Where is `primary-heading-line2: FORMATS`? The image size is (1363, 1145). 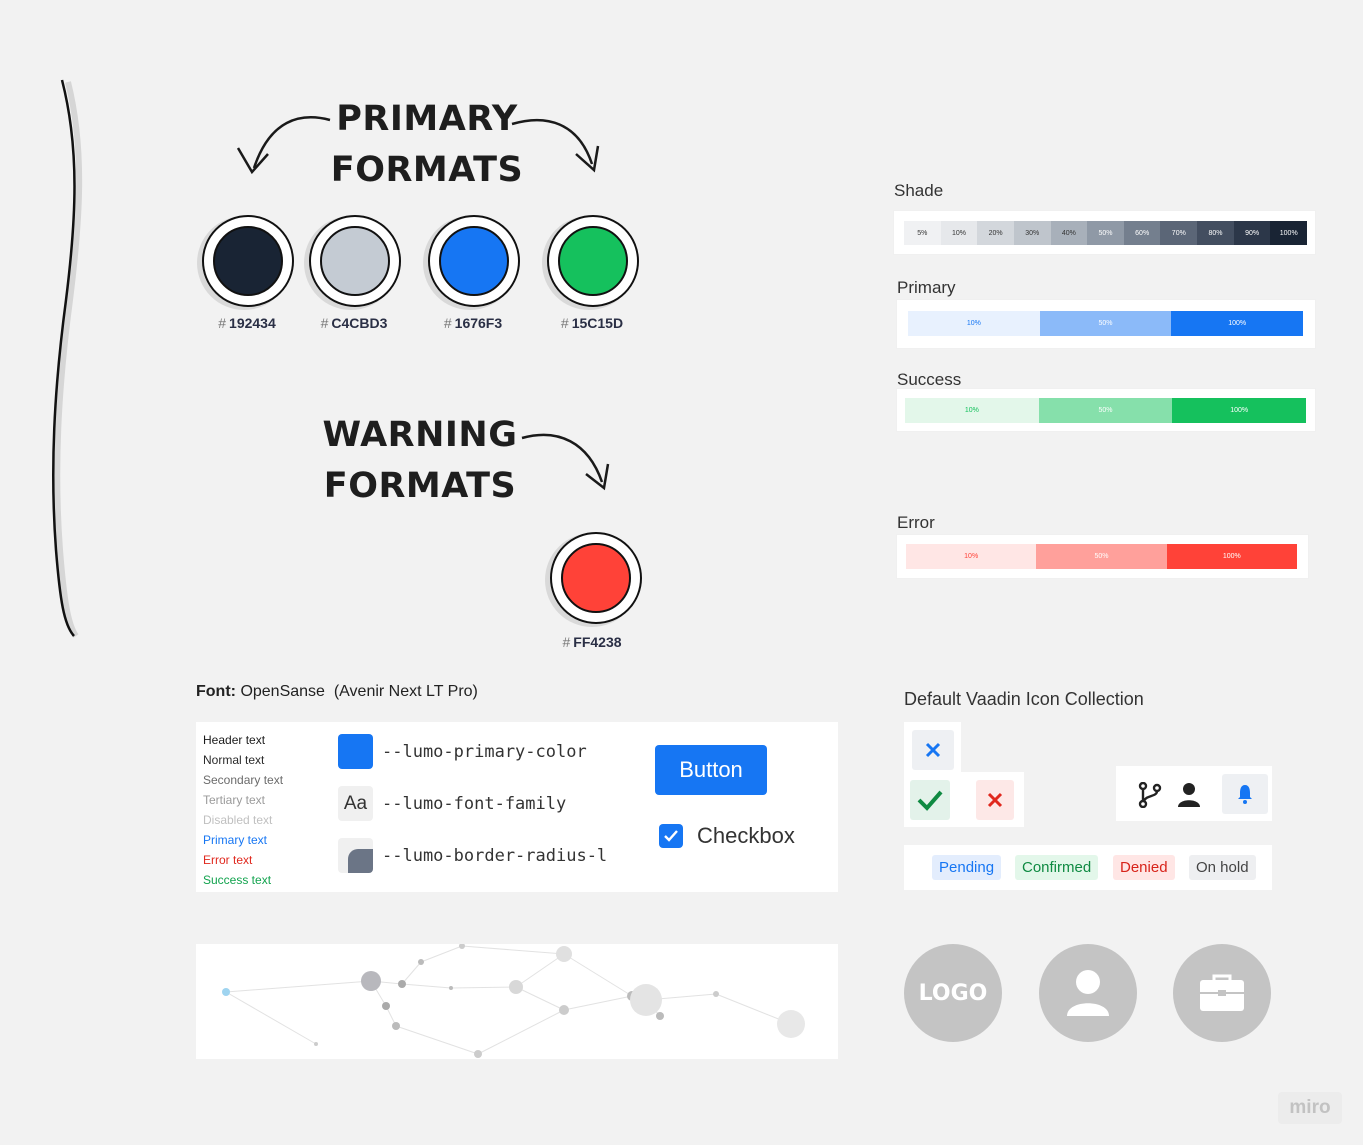 primary-heading-line2: FORMATS is located at coordinates (427, 170).